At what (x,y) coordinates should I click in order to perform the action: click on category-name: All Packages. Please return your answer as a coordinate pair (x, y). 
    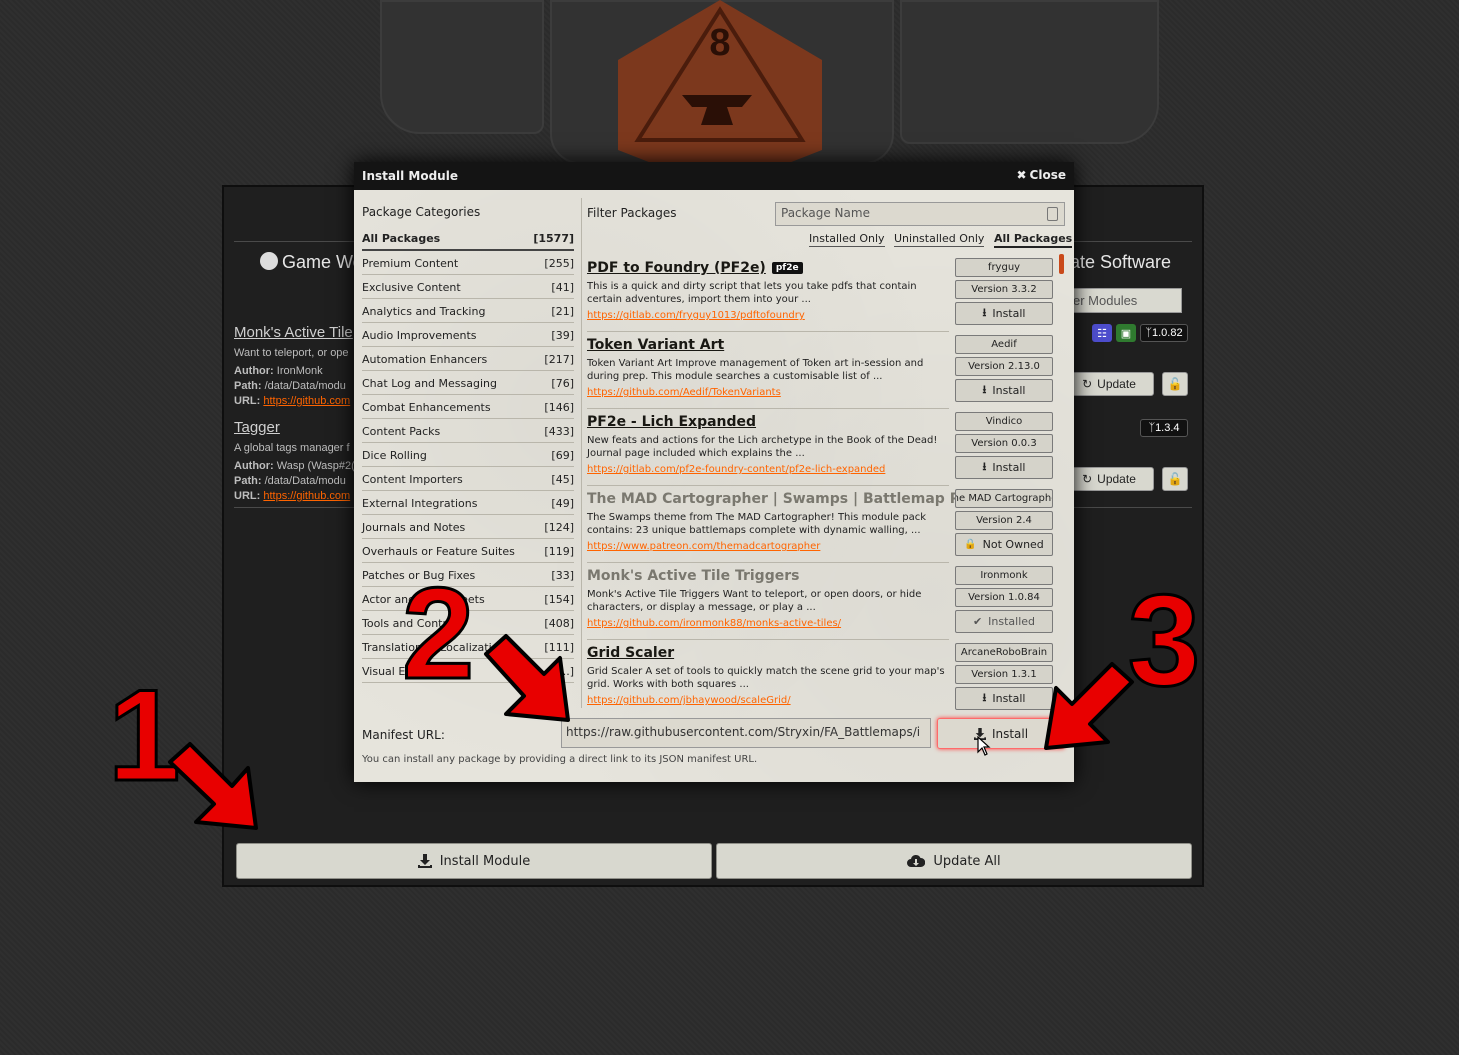
    Looking at the image, I should click on (401, 238).